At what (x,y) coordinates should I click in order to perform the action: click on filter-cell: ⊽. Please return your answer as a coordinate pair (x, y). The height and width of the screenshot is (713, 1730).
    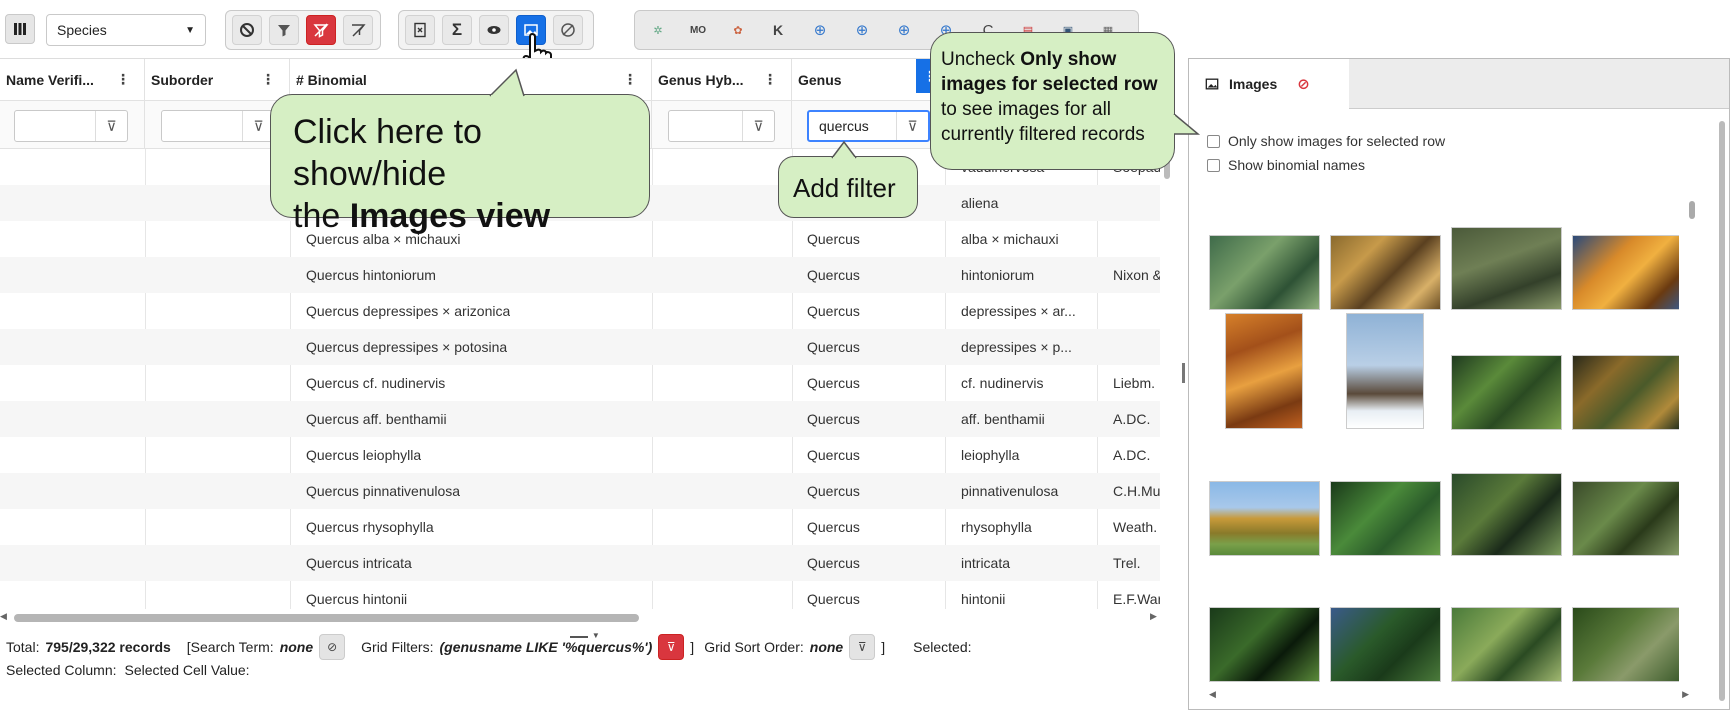
    Looking at the image, I should click on (72, 125).